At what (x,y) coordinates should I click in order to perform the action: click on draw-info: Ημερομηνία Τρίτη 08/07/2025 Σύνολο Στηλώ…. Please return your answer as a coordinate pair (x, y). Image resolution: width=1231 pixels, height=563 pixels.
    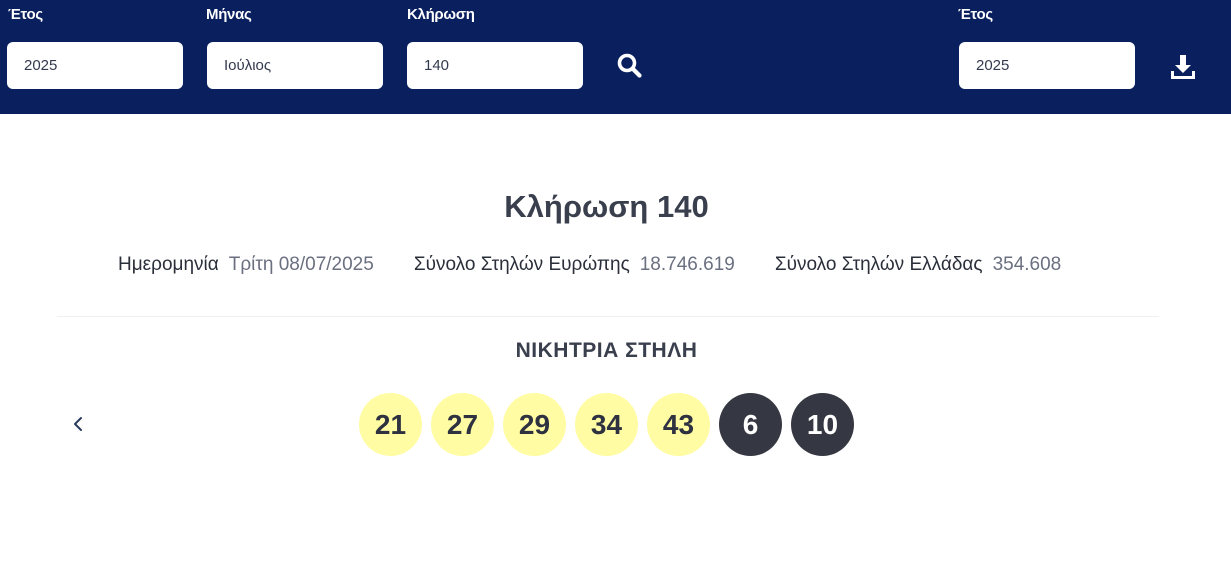
    Looking at the image, I should click on (609, 265).